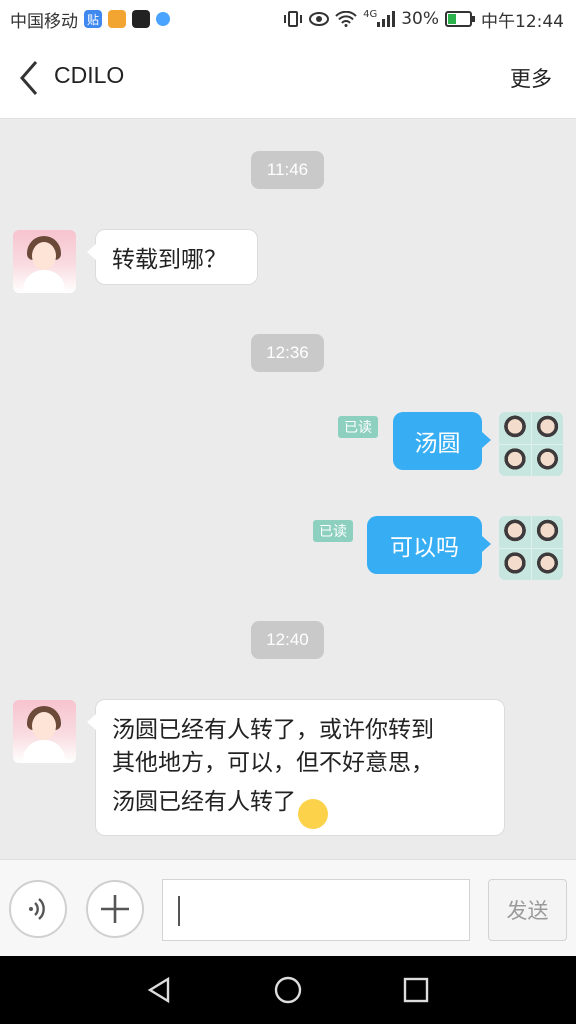  I want to click on circle-home-icon, so click(288, 990).